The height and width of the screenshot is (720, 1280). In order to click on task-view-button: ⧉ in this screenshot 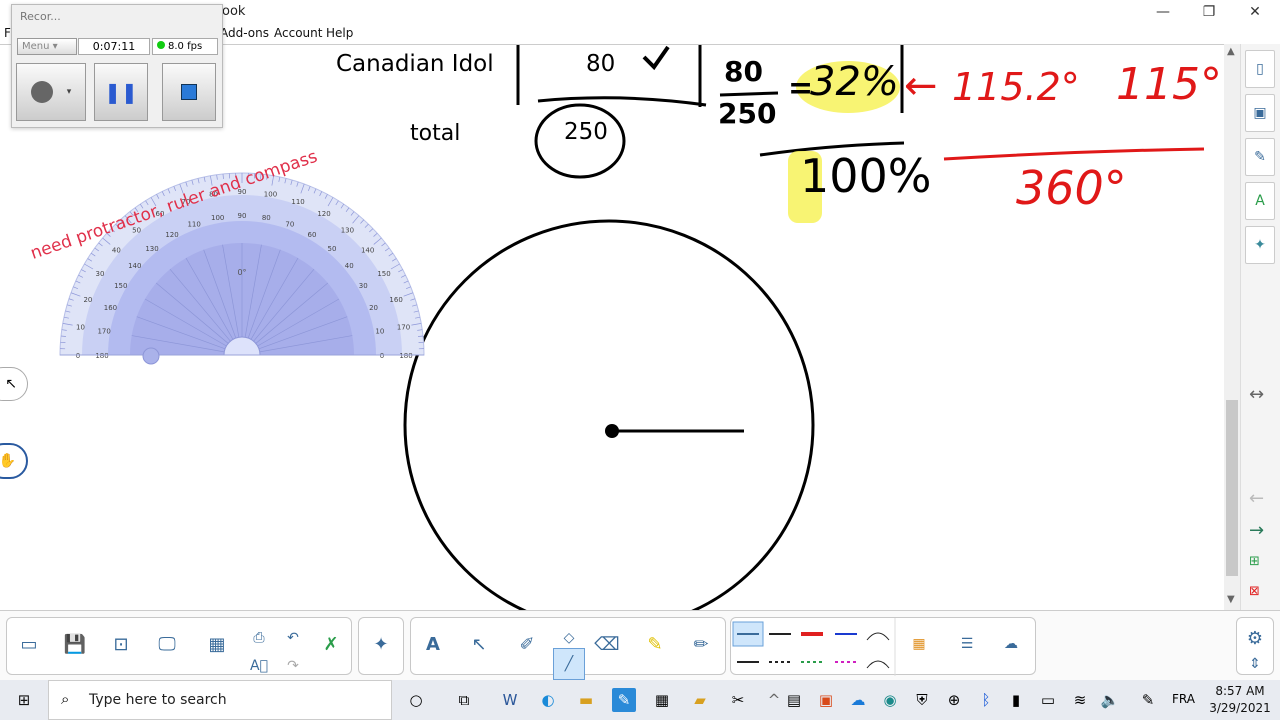, I will do `click(464, 700)`.